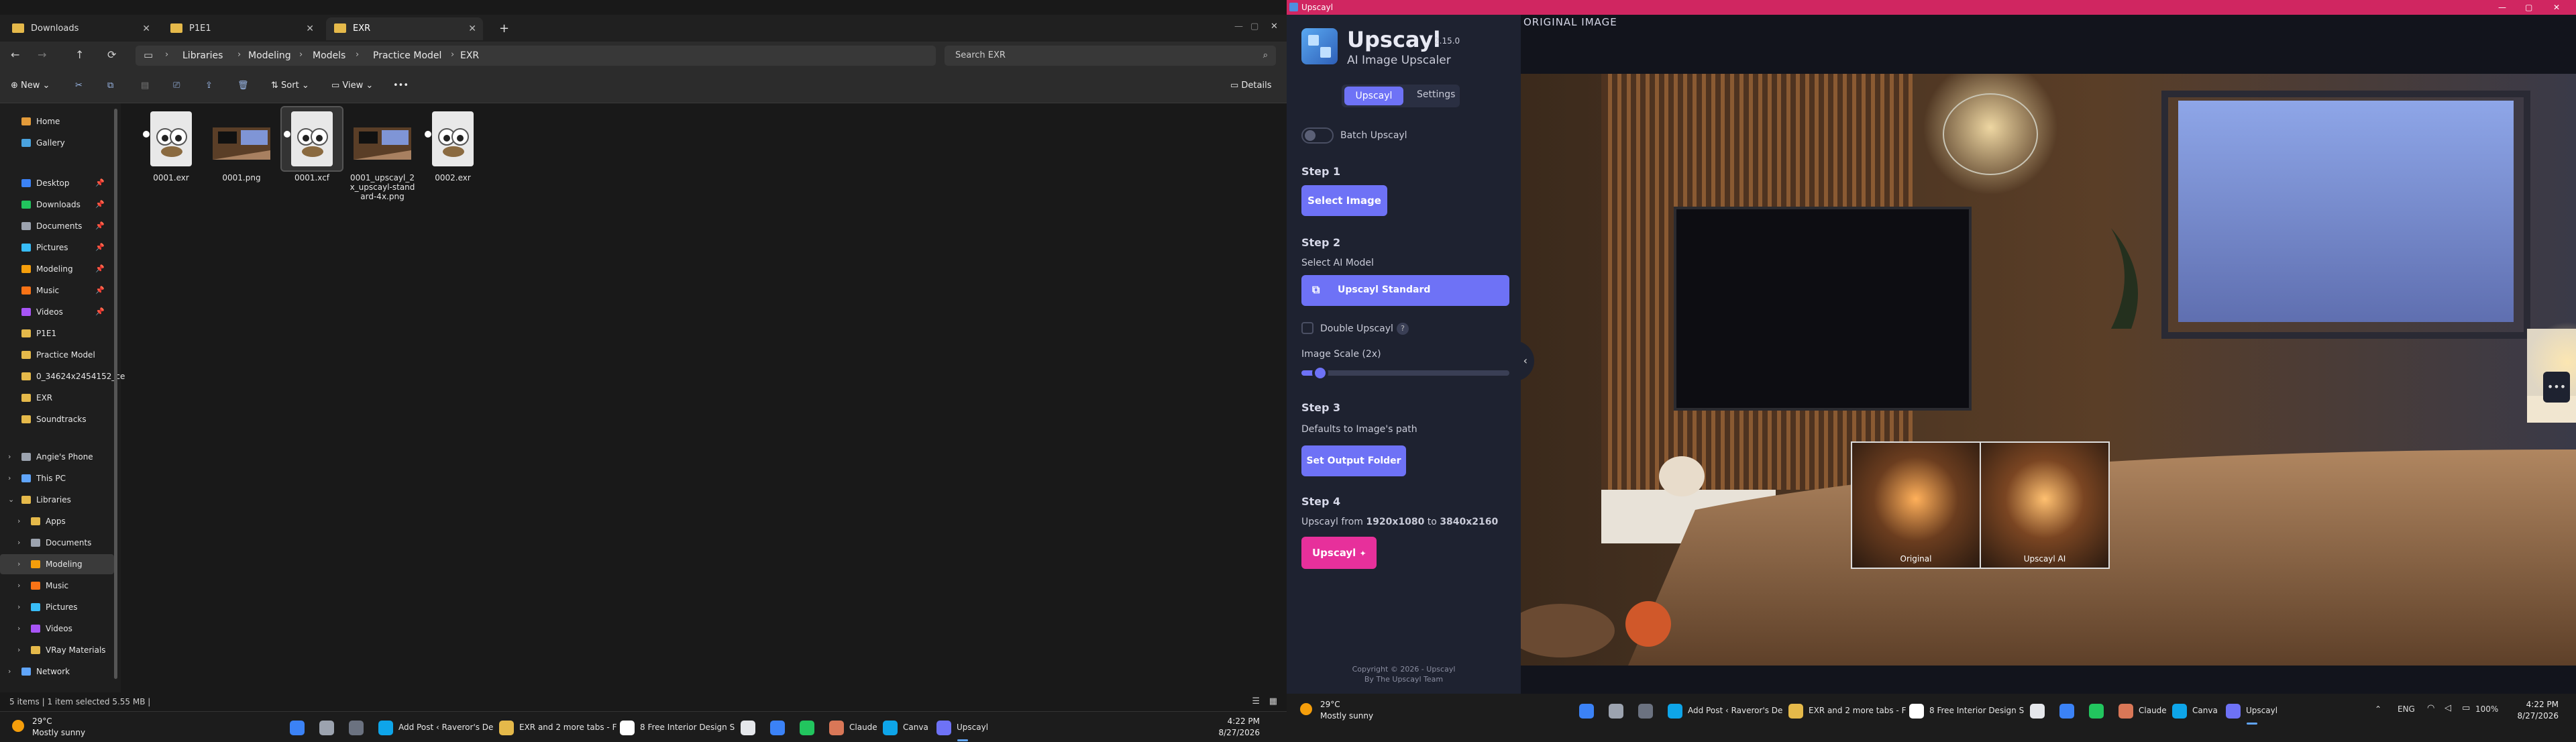 The height and width of the screenshot is (742, 2576). What do you see at coordinates (57, 290) in the screenshot?
I see `nav-item: Music 📌` at bounding box center [57, 290].